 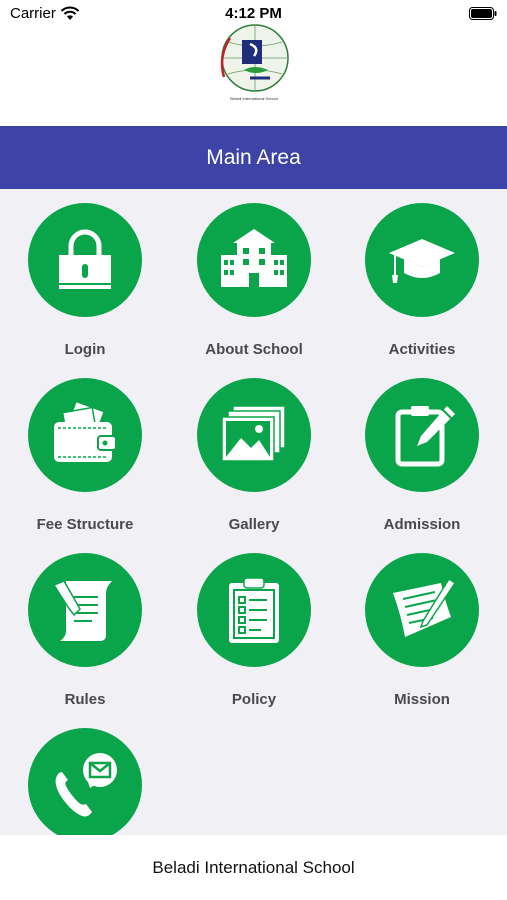 What do you see at coordinates (254, 349) in the screenshot?
I see `menu-item-label: About School` at bounding box center [254, 349].